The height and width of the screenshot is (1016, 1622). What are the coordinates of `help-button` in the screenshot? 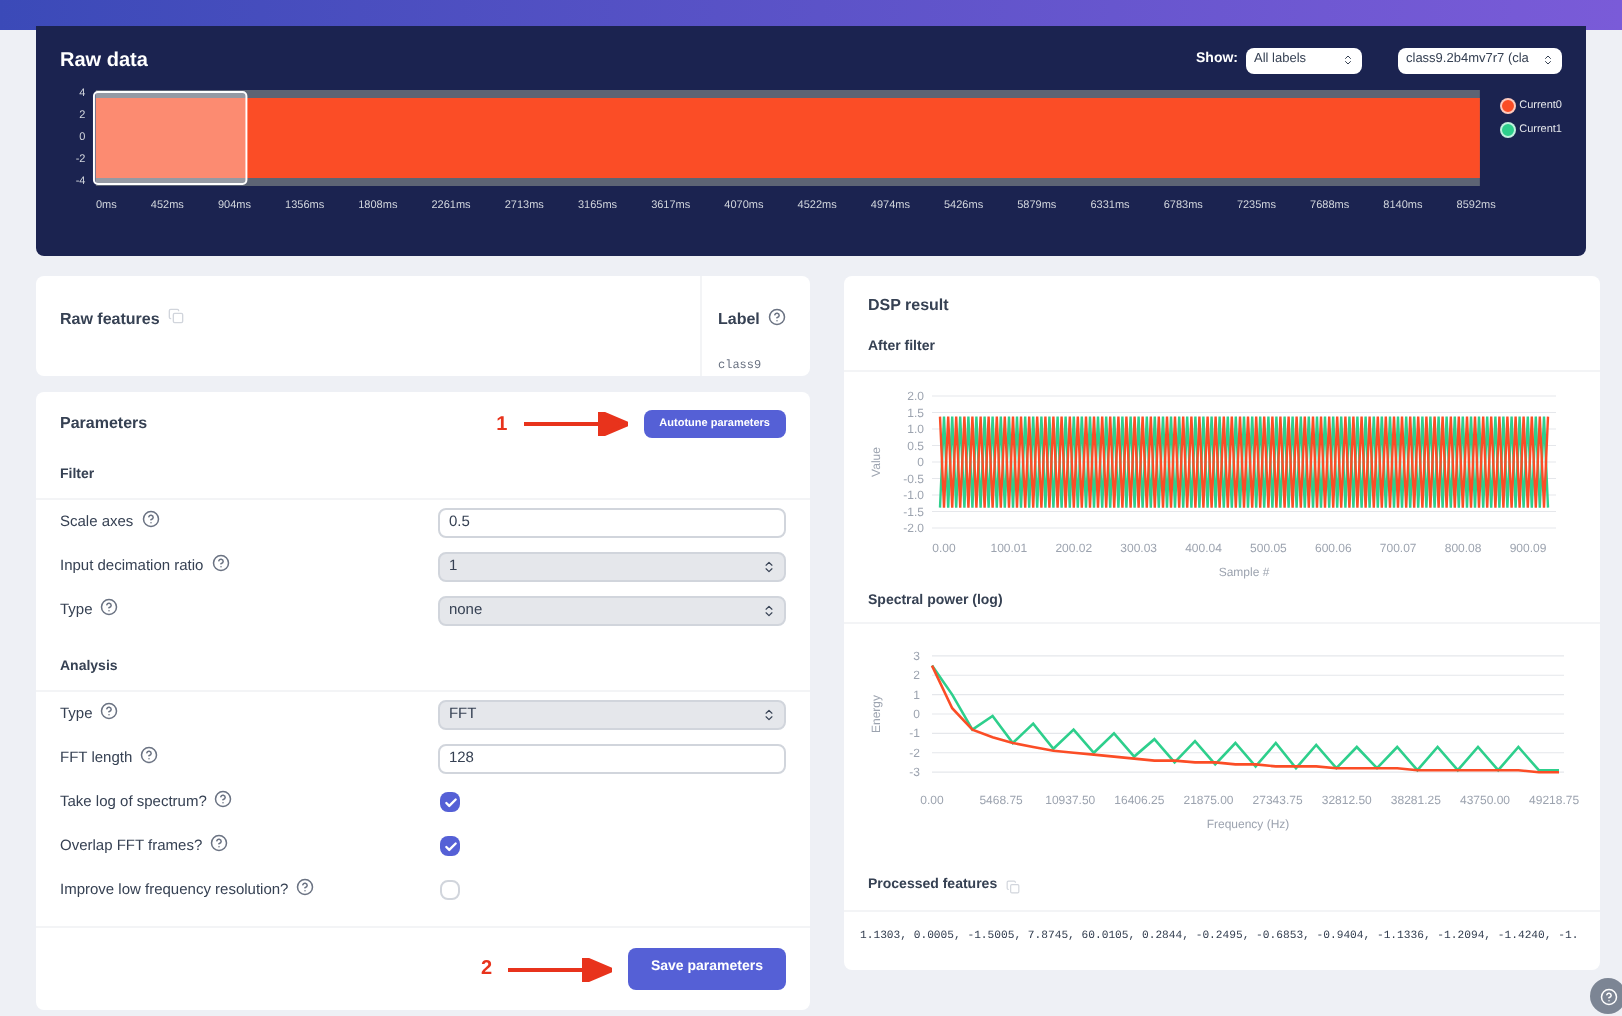 It's located at (1606, 996).